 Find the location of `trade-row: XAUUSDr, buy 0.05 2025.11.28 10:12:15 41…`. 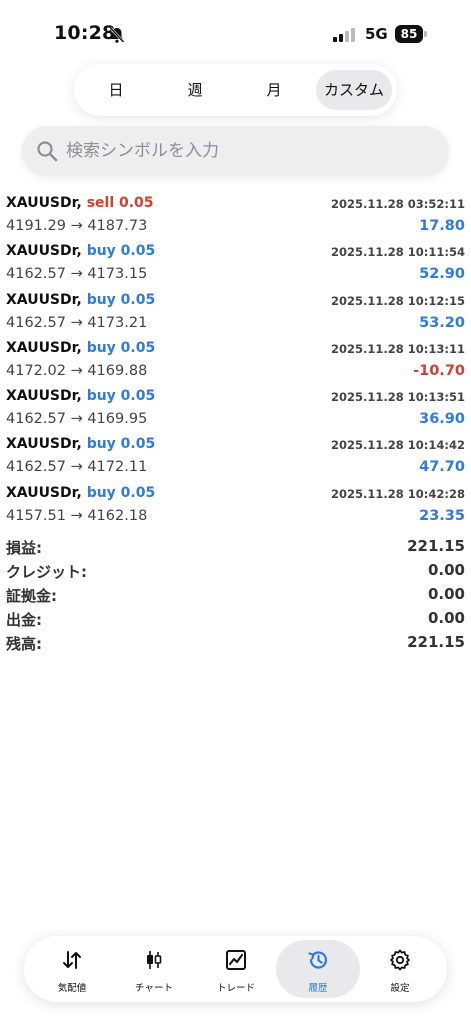

trade-row: XAUUSDr, buy 0.05 2025.11.28 10:12:15 41… is located at coordinates (235, 314).